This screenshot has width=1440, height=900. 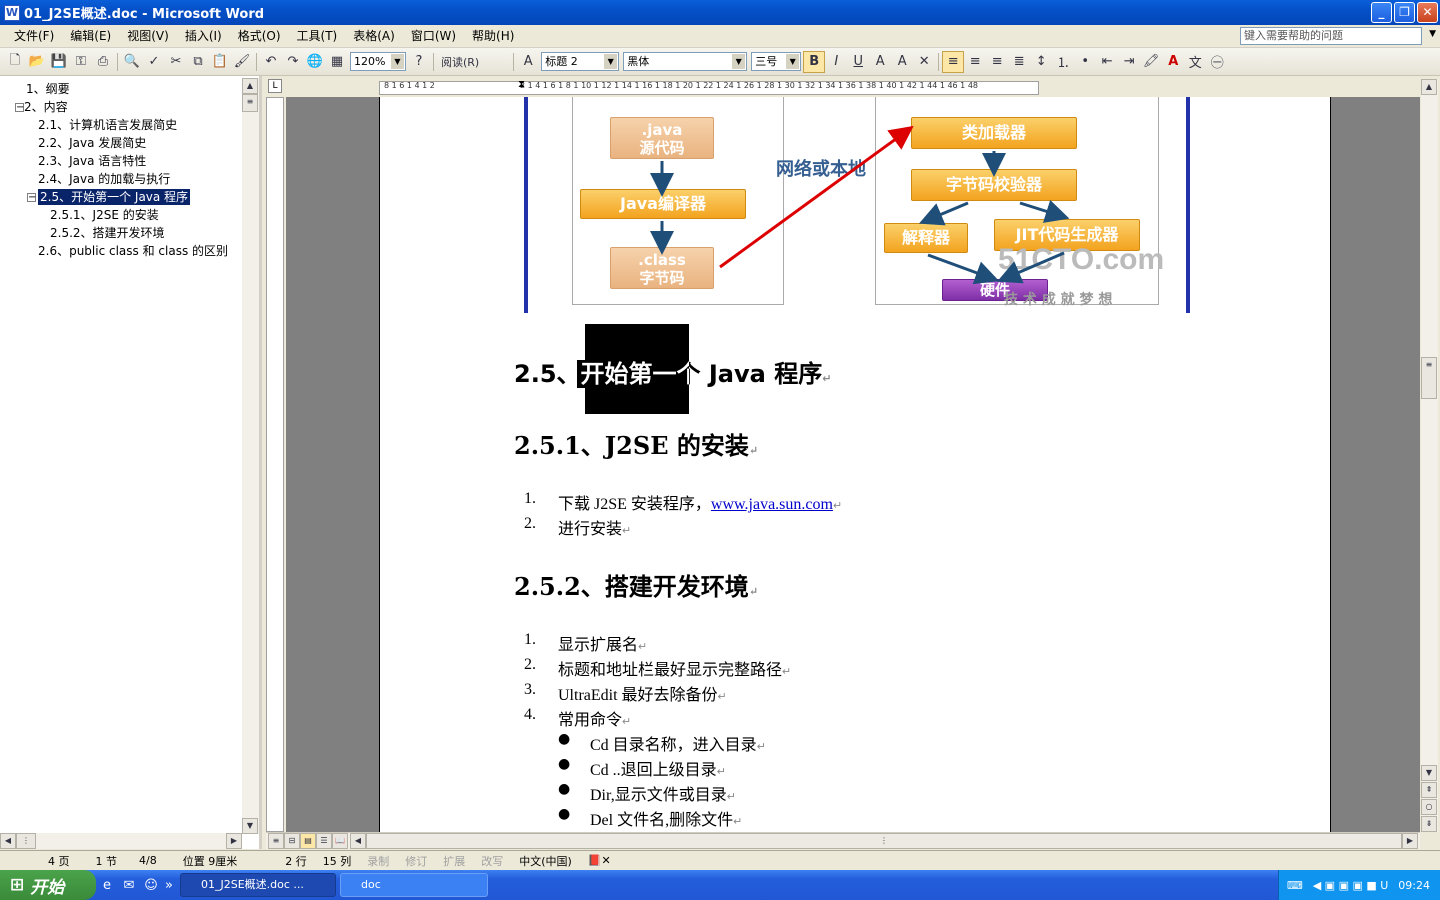 What do you see at coordinates (324, 841) in the screenshot?
I see `outline-view-icon: ☰` at bounding box center [324, 841].